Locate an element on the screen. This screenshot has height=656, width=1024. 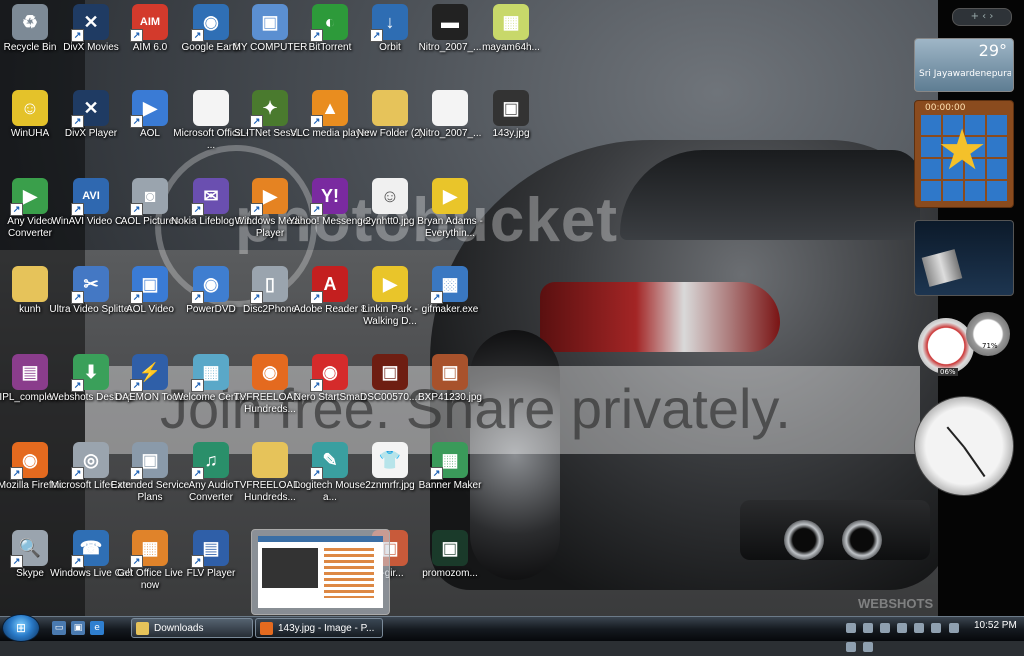
memory-meter-value: 71% is located at coordinates (990, 346).